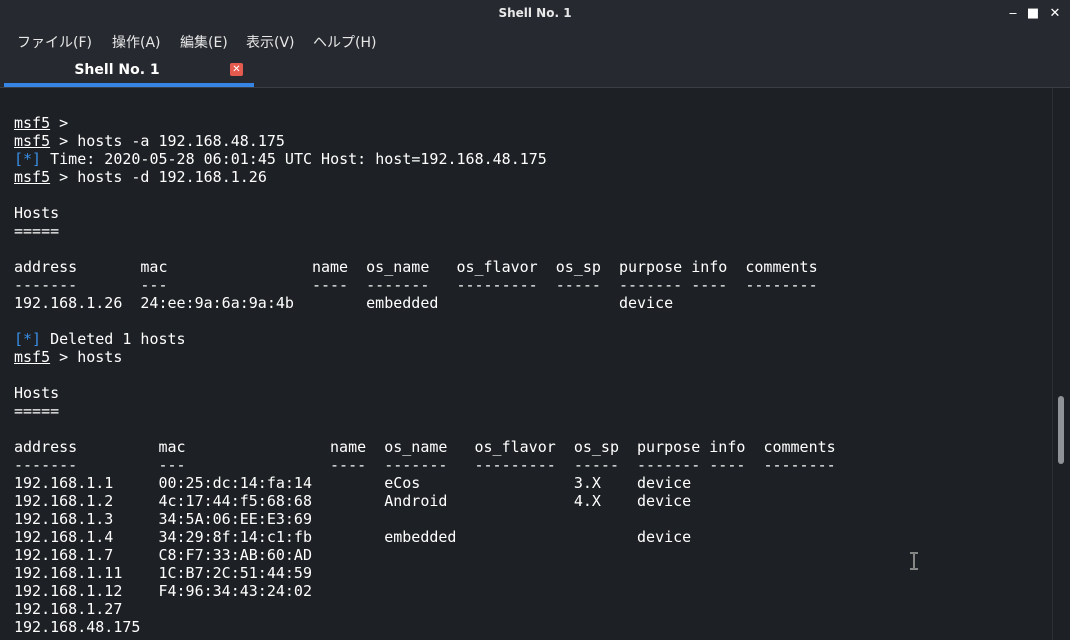  I want to click on cell-os_name: eCos, so click(402, 483).